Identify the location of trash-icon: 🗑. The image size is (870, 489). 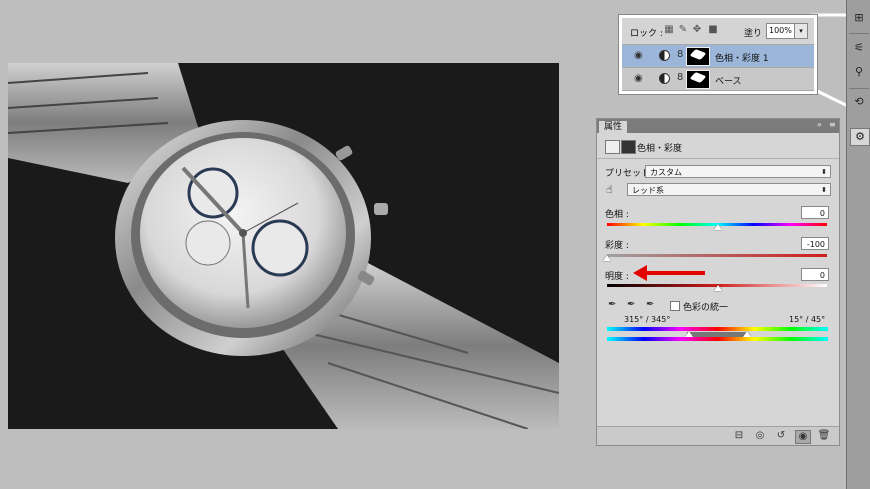
(824, 436).